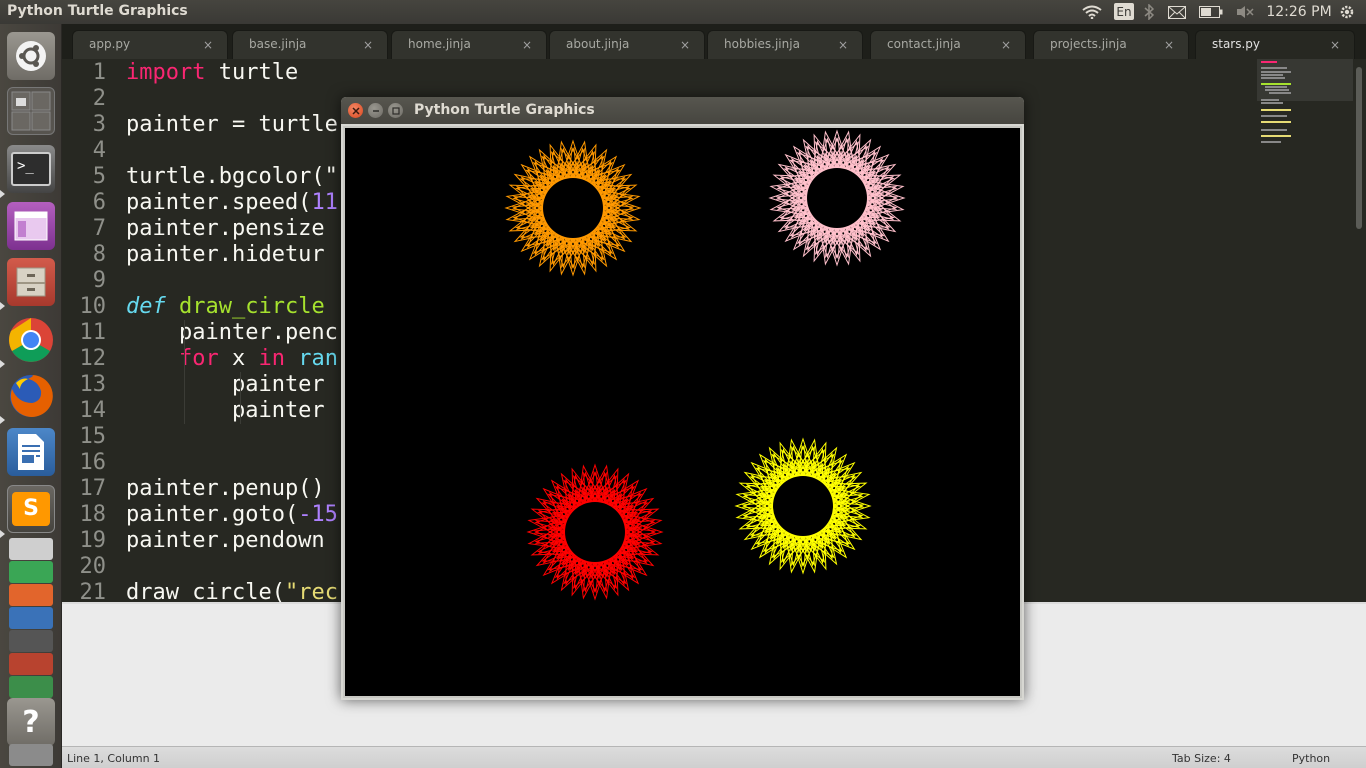  What do you see at coordinates (31, 549) in the screenshot?
I see `mail-client-icon` at bounding box center [31, 549].